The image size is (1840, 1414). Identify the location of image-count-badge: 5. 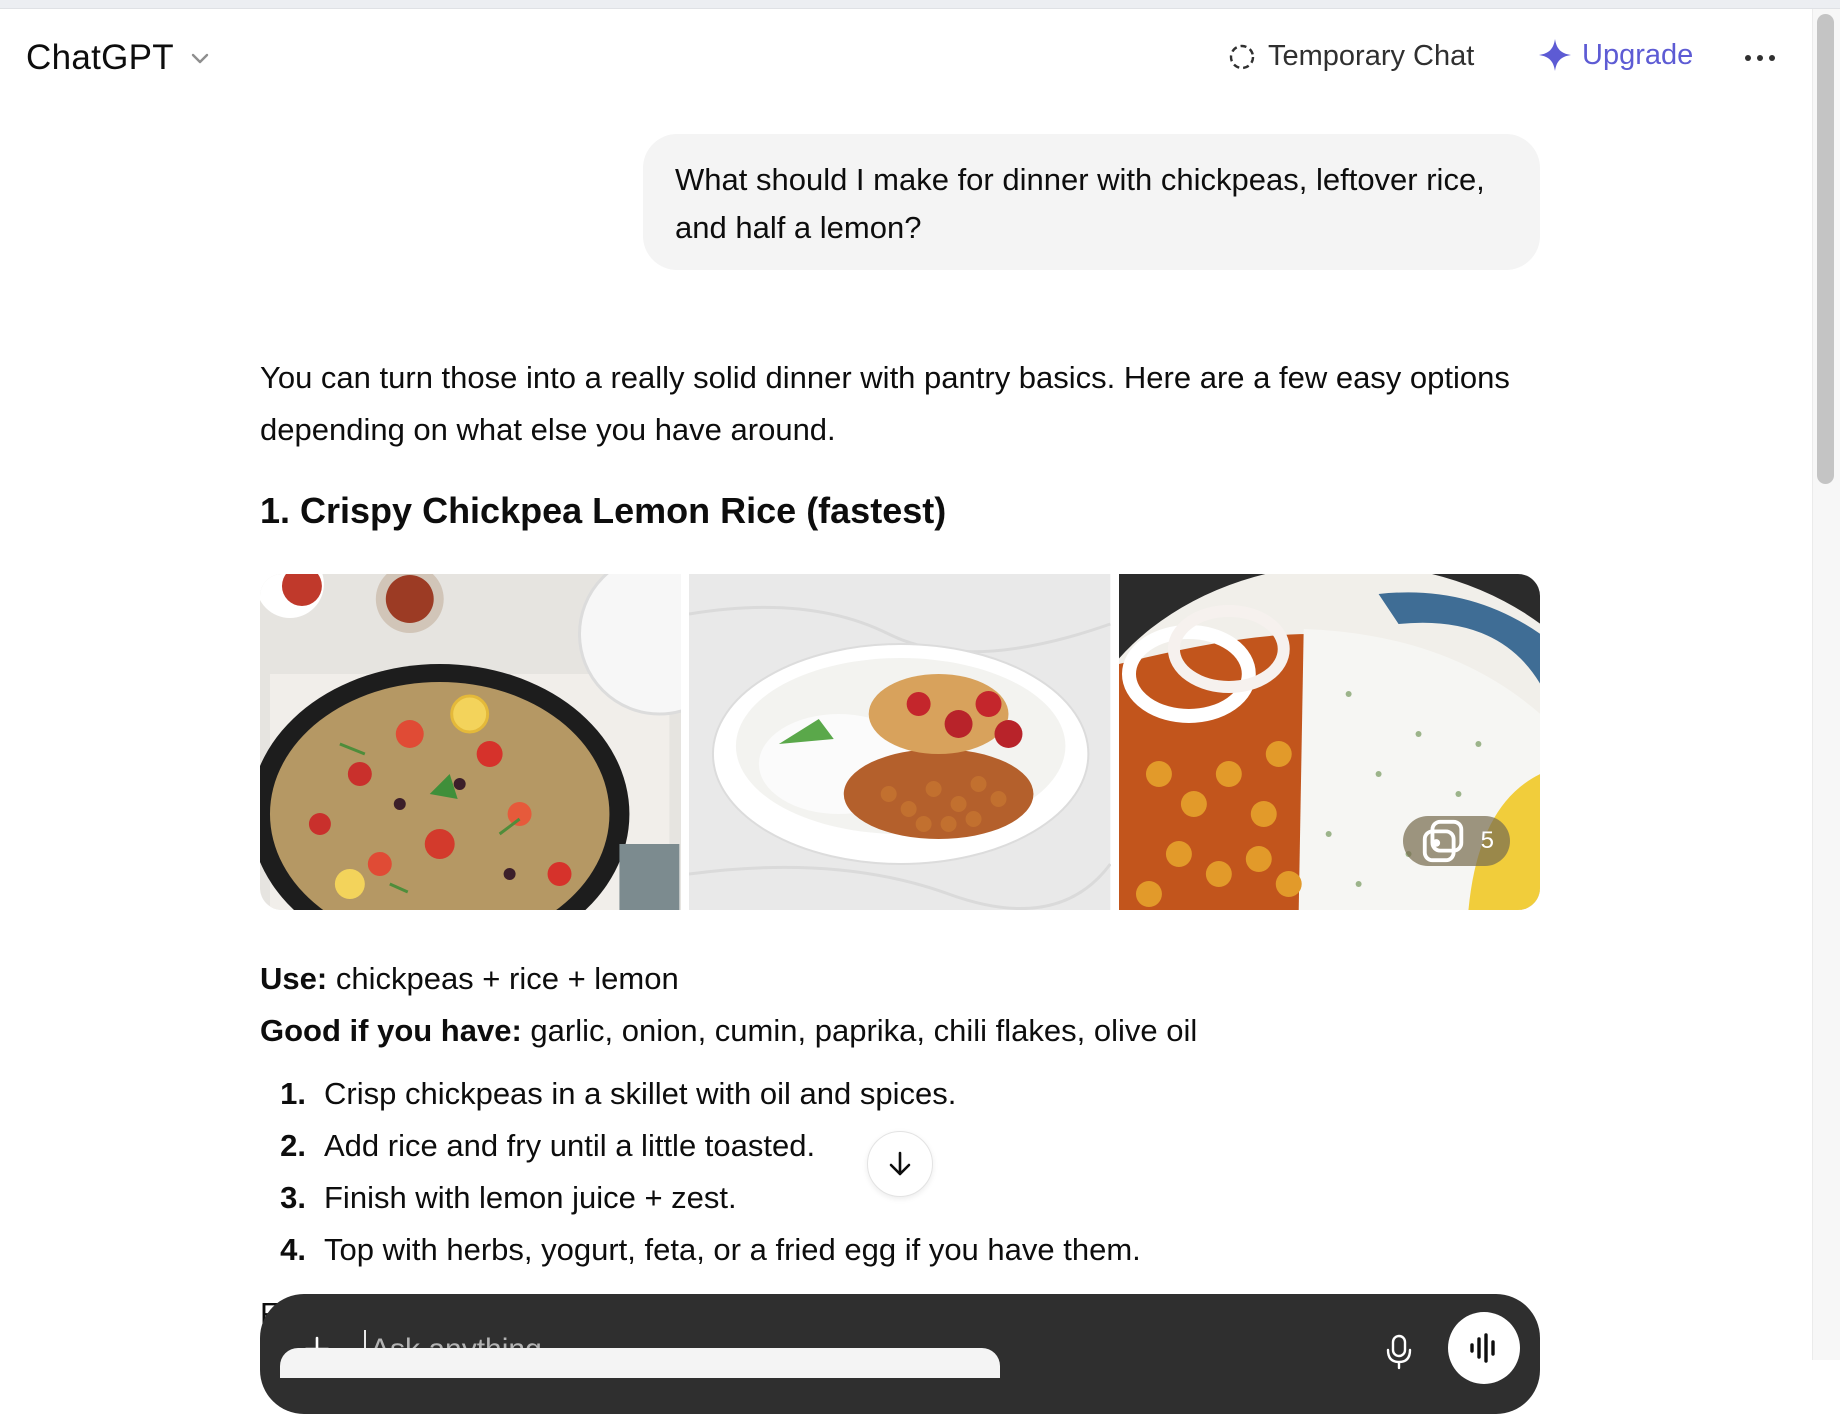
(1456, 841).